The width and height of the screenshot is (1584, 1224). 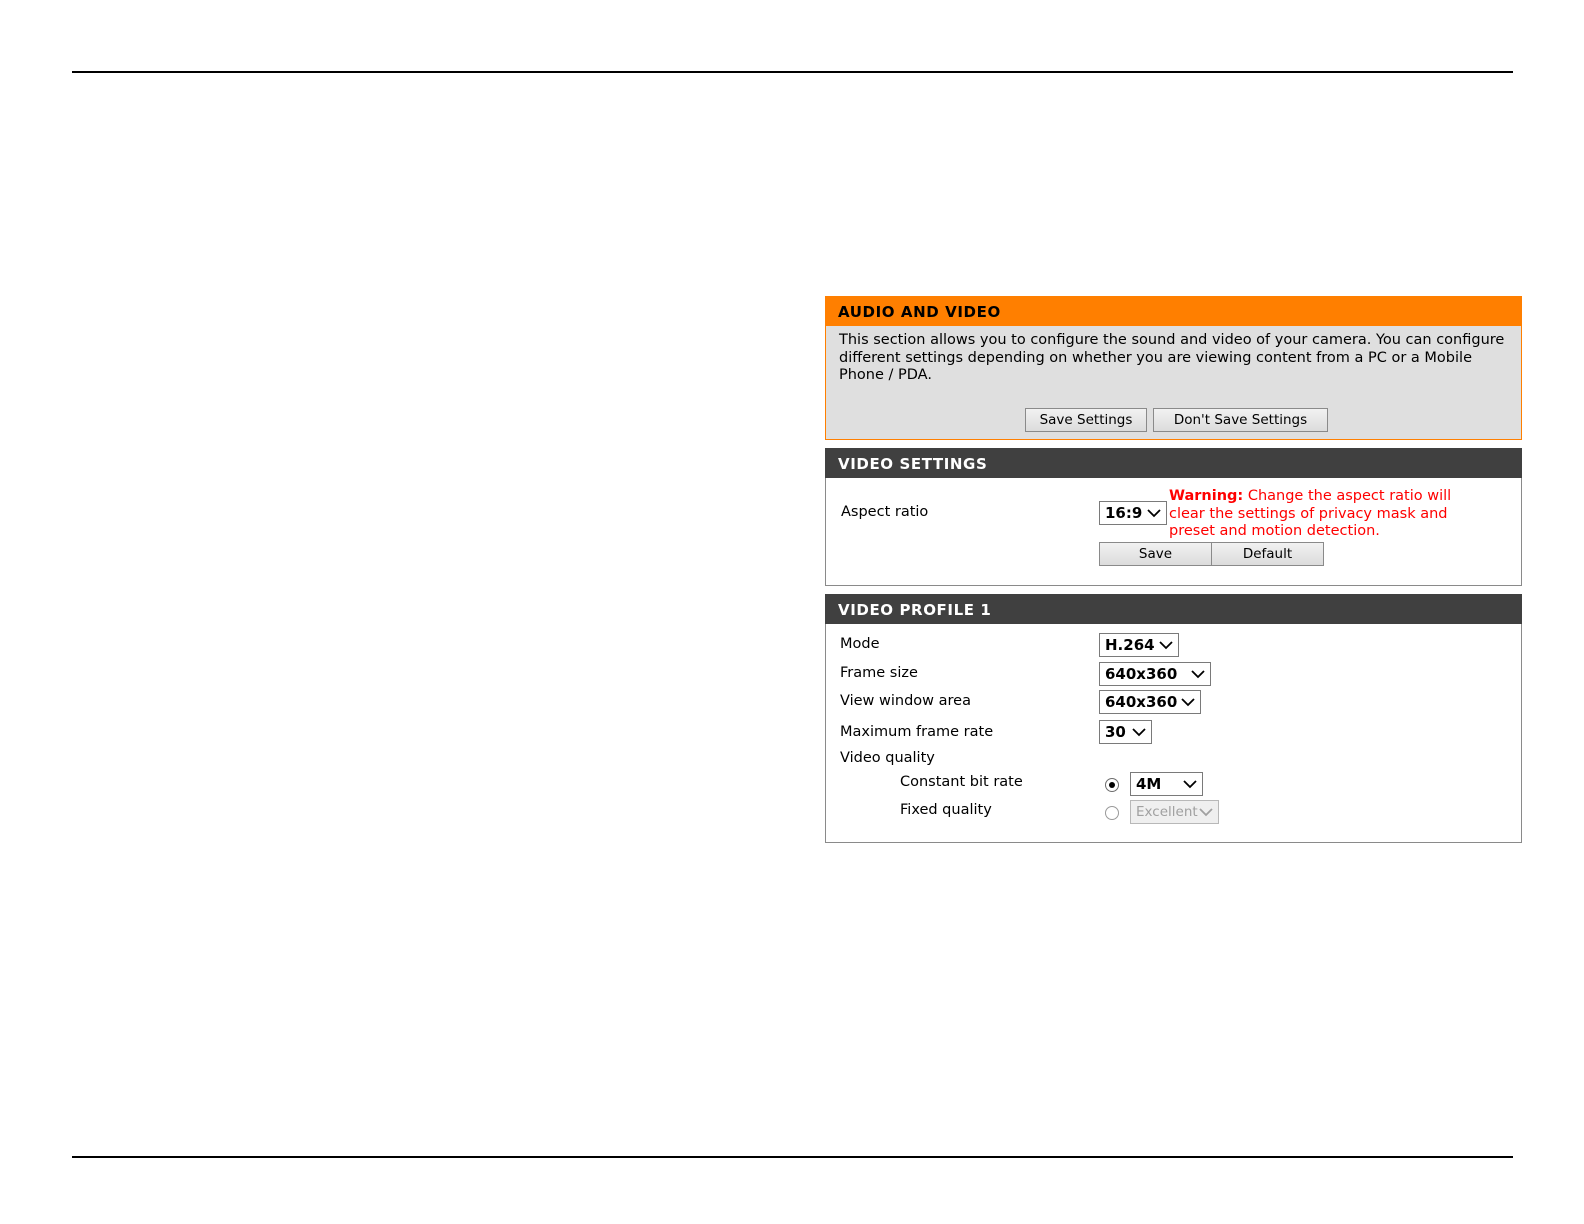 What do you see at coordinates (879, 673) in the screenshot?
I see `frame-size-label: Frame size` at bounding box center [879, 673].